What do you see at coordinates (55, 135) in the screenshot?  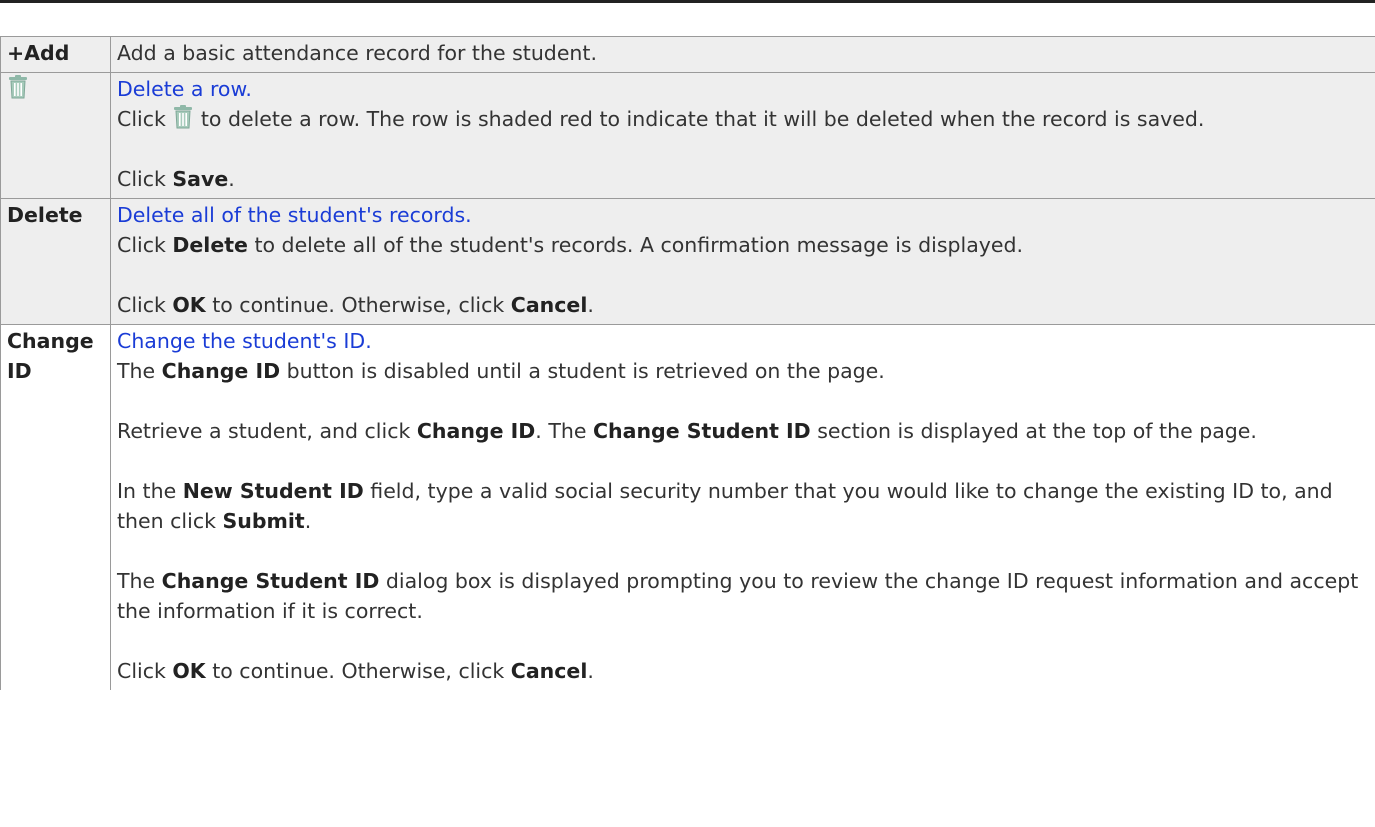 I see `key-cell` at bounding box center [55, 135].